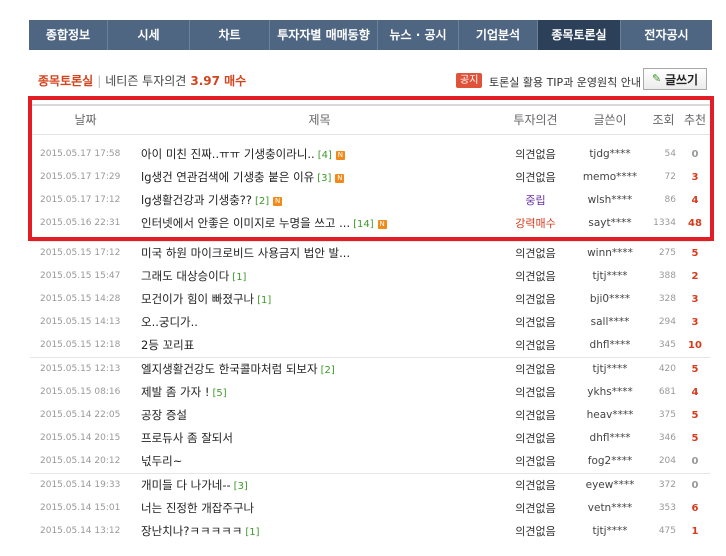 This screenshot has height=556, width=726. Describe the element at coordinates (610, 415) in the screenshot. I see `post-author: heav****` at that location.